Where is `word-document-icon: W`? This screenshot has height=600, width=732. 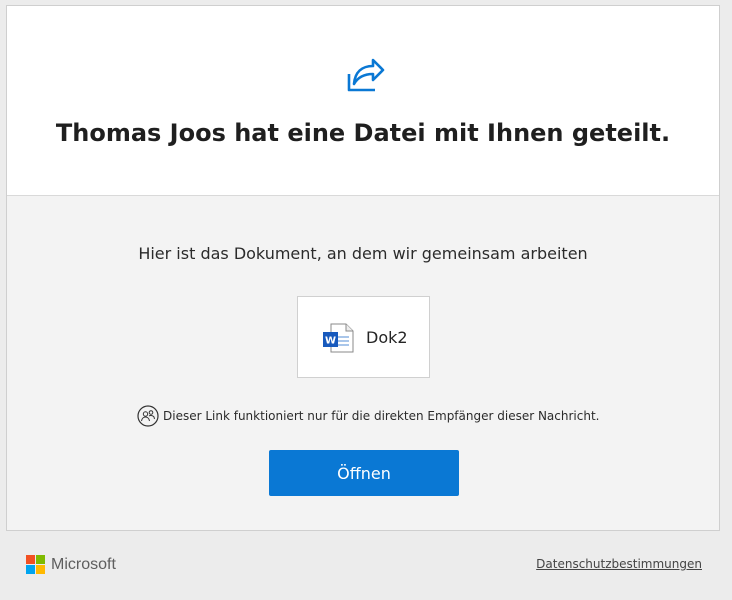 word-document-icon: W is located at coordinates (338, 338).